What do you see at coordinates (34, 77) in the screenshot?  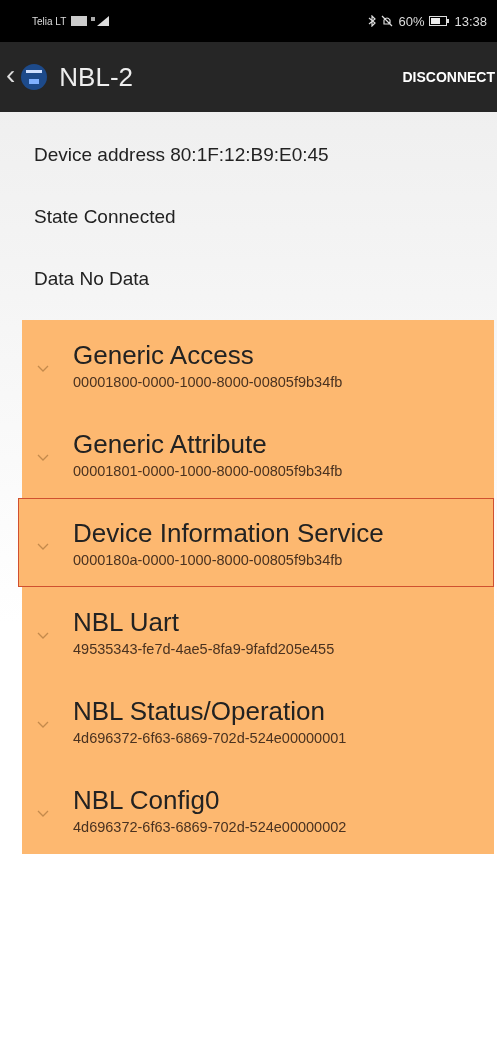 I see `app-icon` at bounding box center [34, 77].